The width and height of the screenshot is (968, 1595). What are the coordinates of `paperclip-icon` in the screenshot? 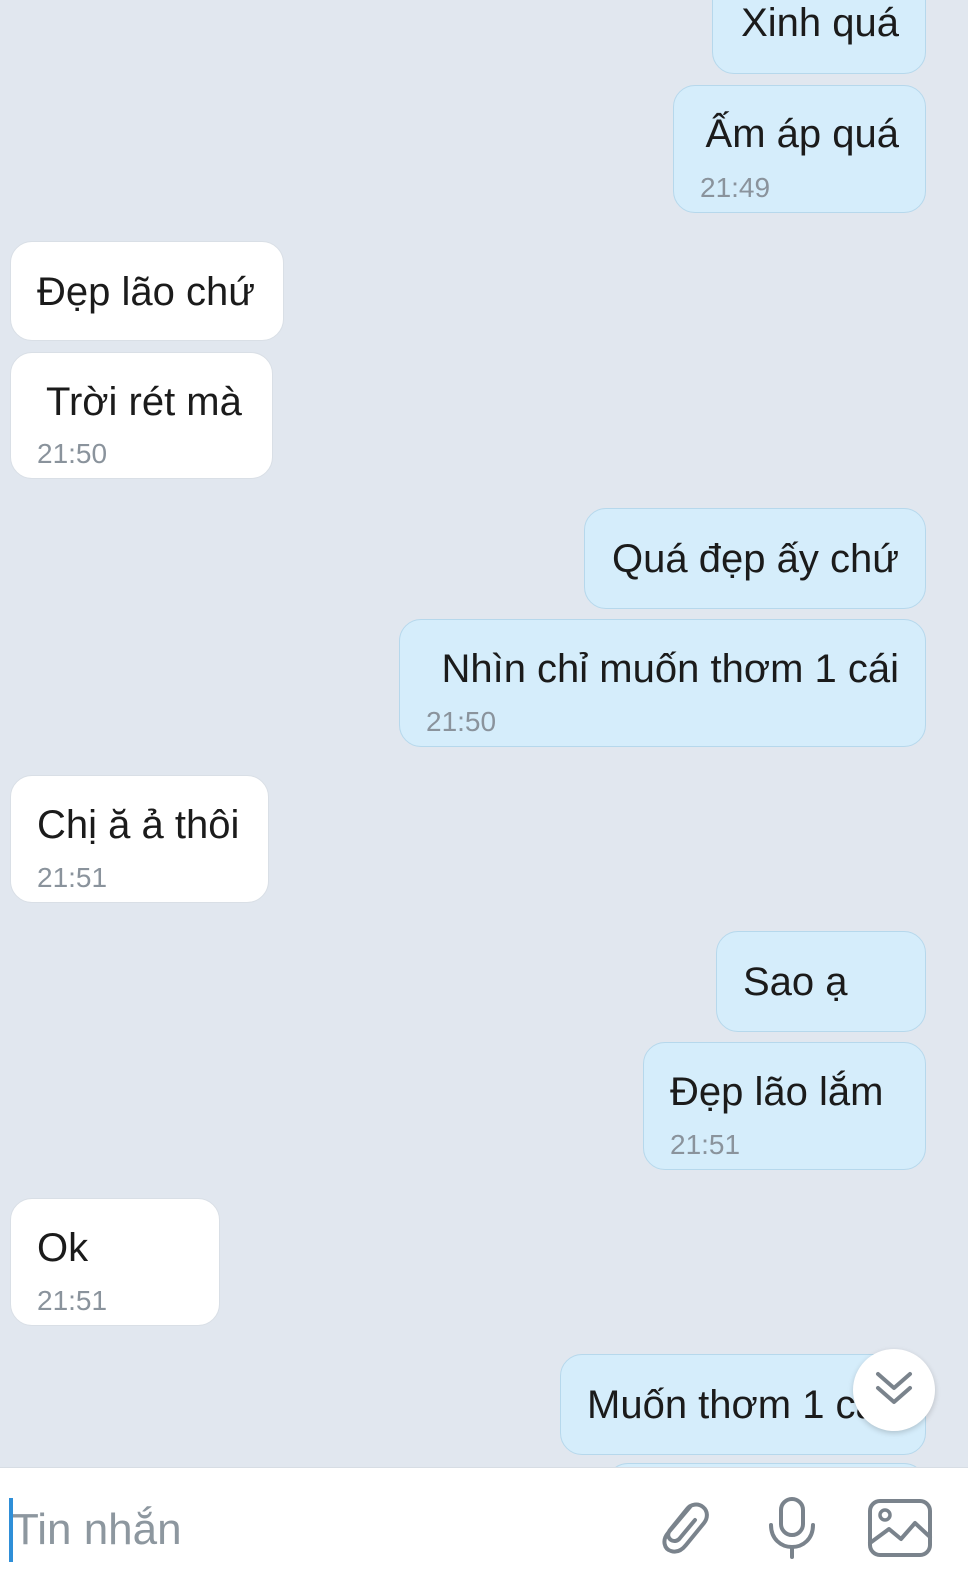 It's located at (683, 1530).